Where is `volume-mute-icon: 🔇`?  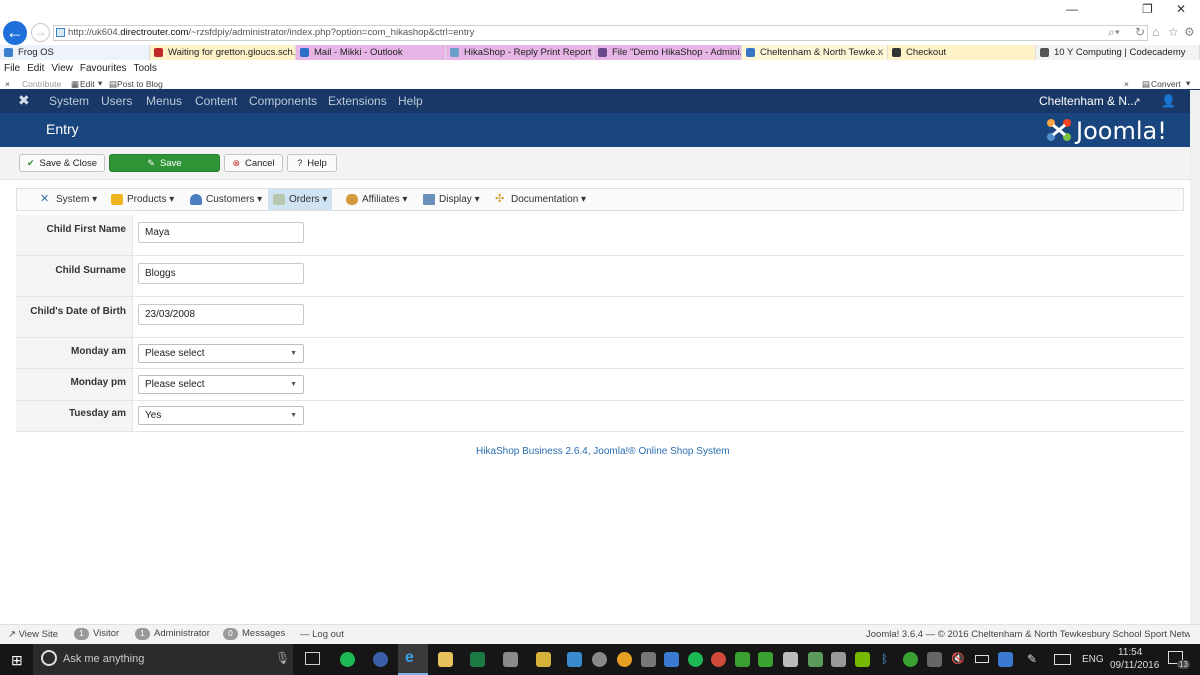 volume-mute-icon: 🔇 is located at coordinates (958, 658).